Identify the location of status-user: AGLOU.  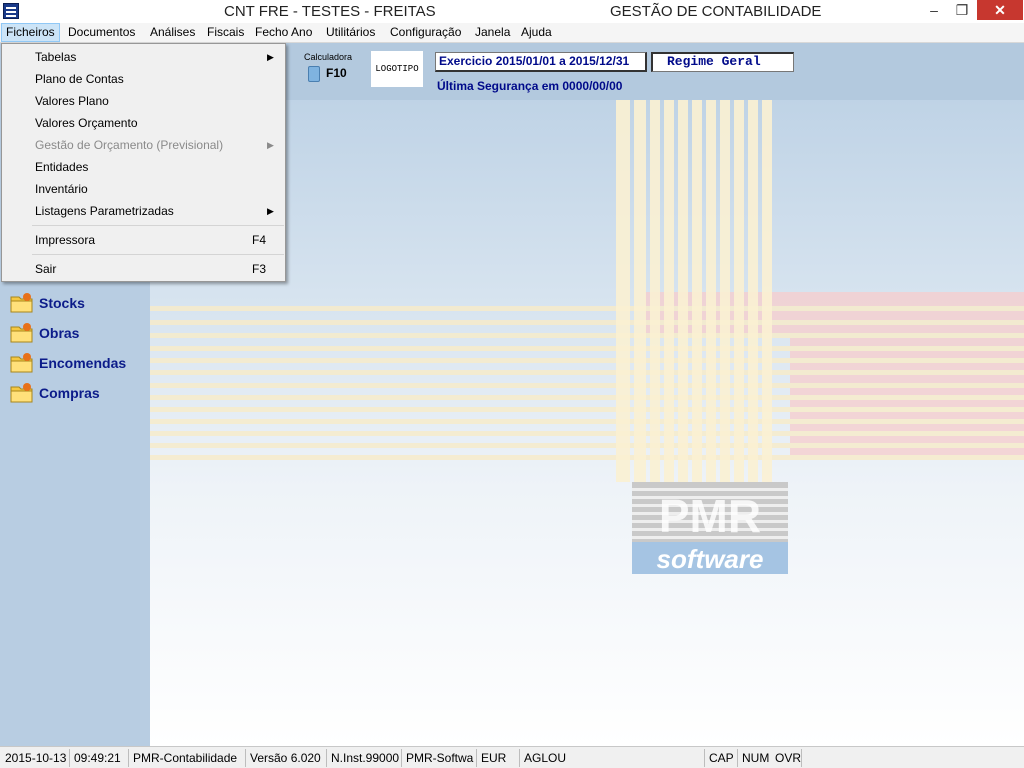
(613, 758).